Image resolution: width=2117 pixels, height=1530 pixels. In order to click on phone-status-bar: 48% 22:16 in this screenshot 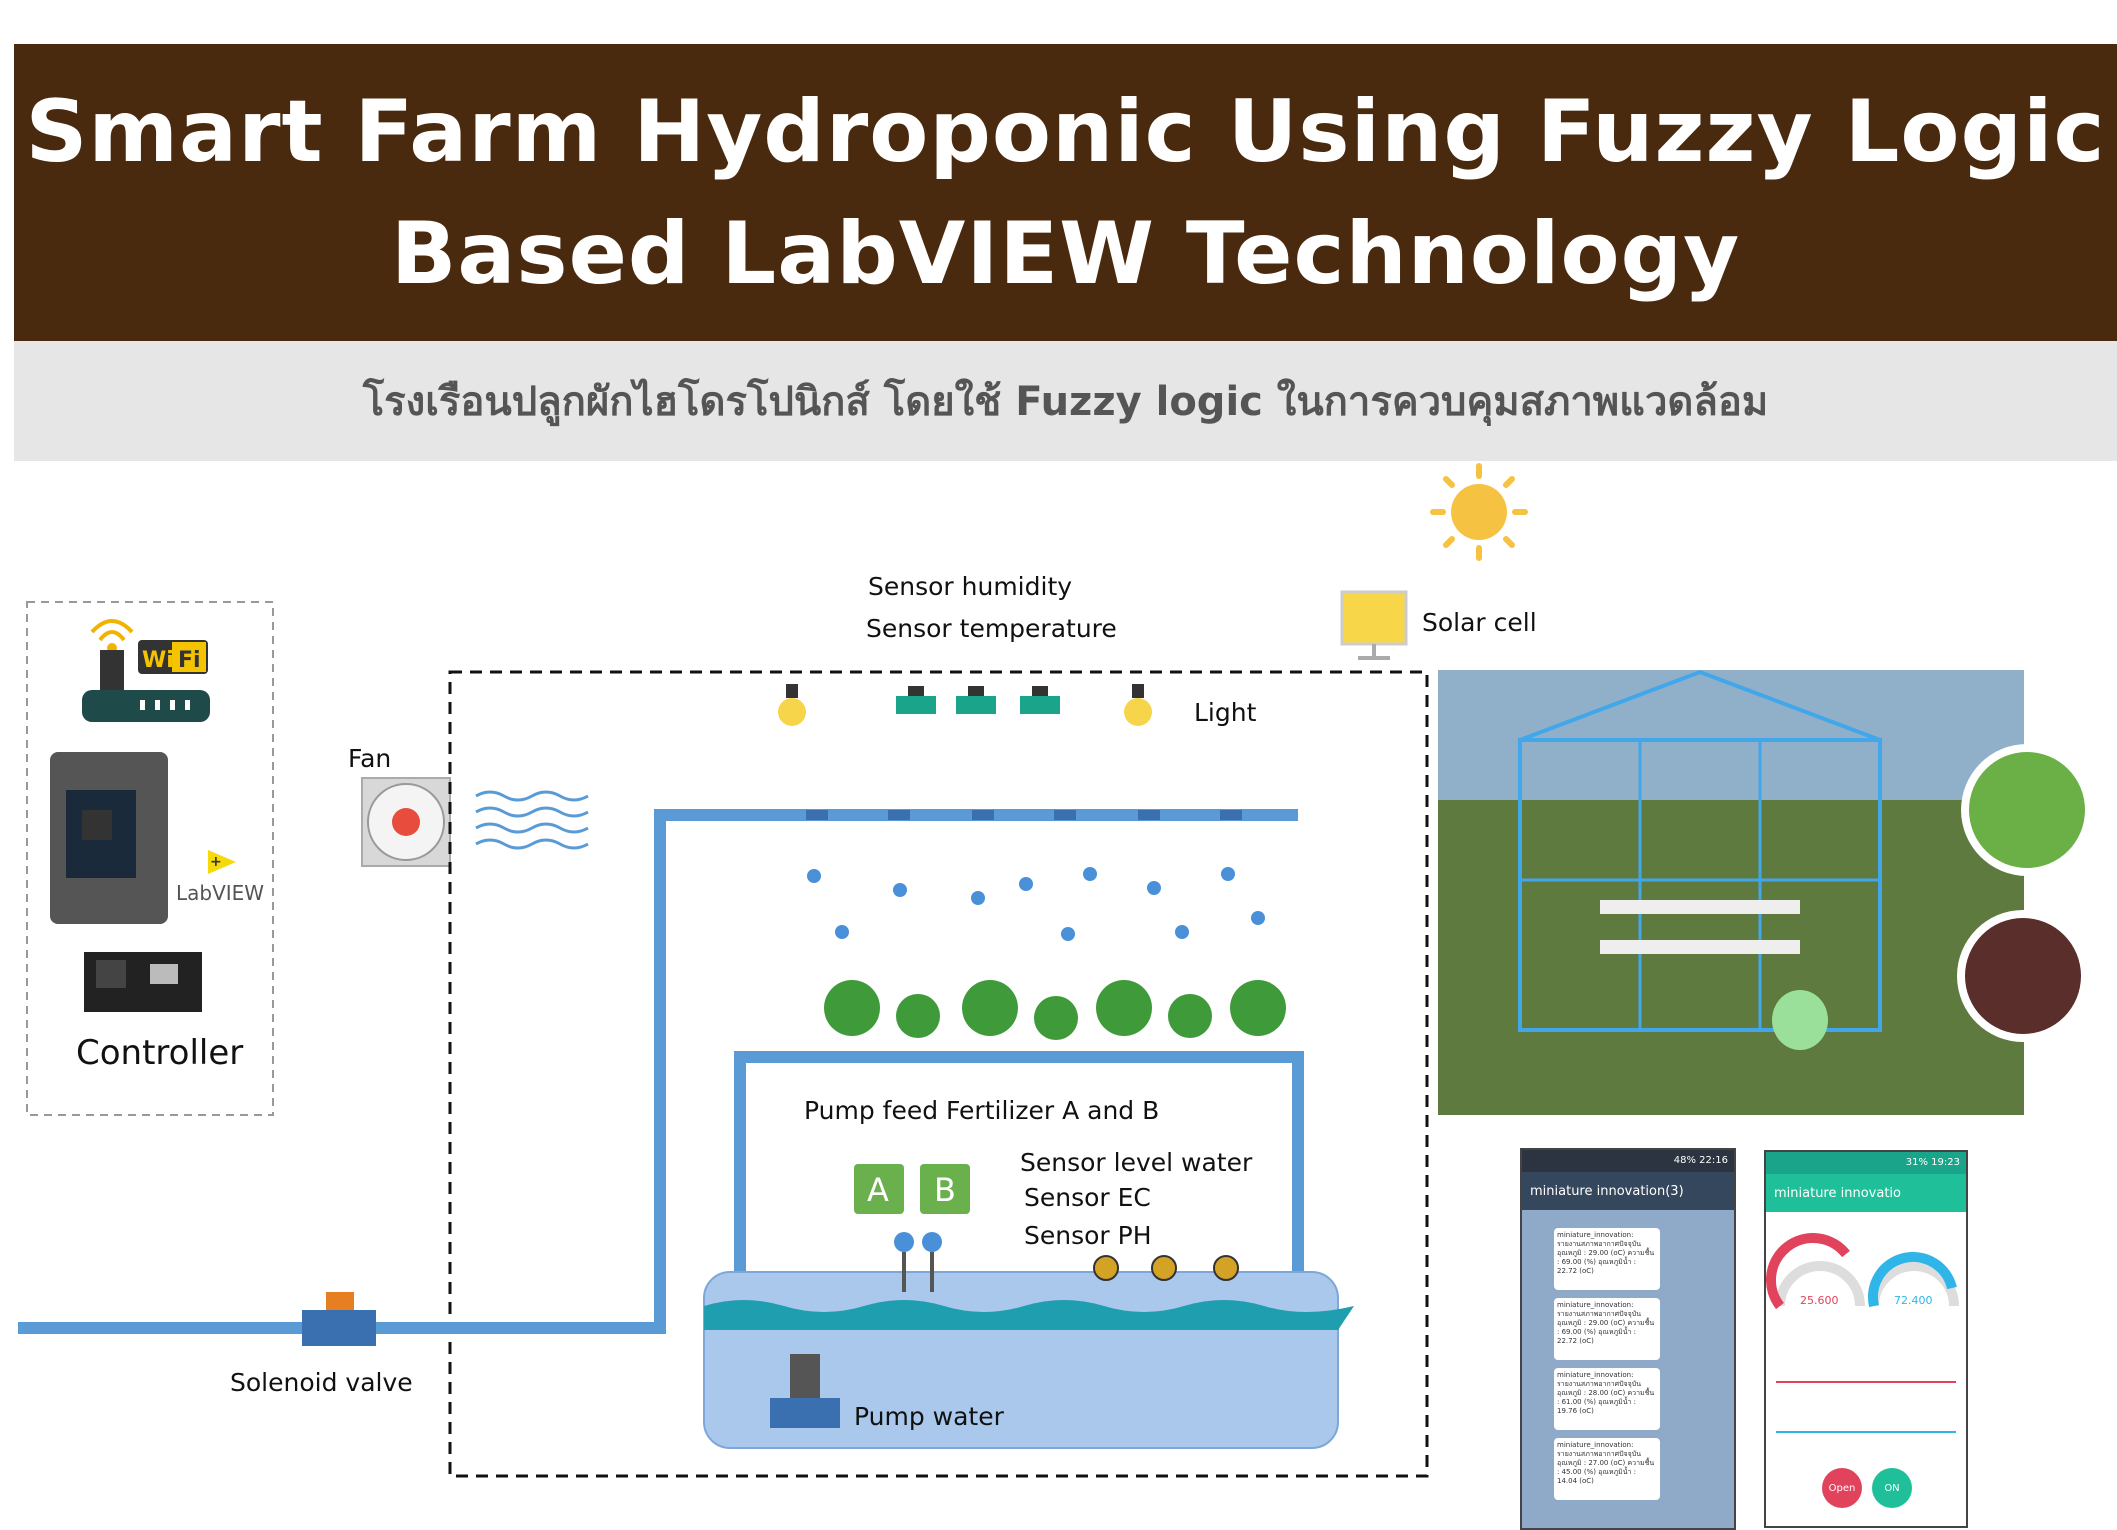, I will do `click(1628, 1161)`.